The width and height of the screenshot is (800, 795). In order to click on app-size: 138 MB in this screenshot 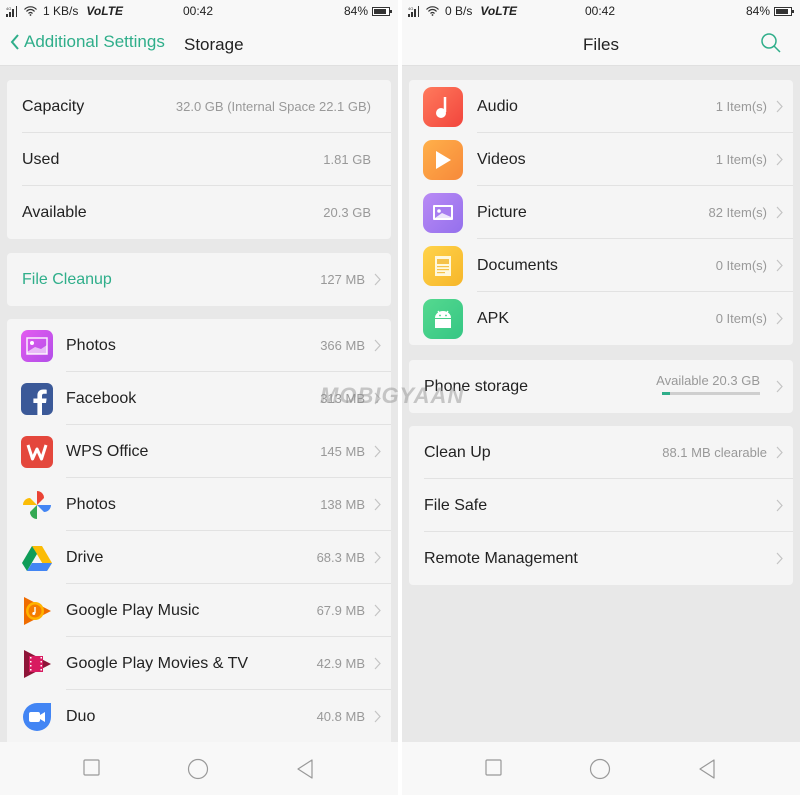, I will do `click(342, 504)`.